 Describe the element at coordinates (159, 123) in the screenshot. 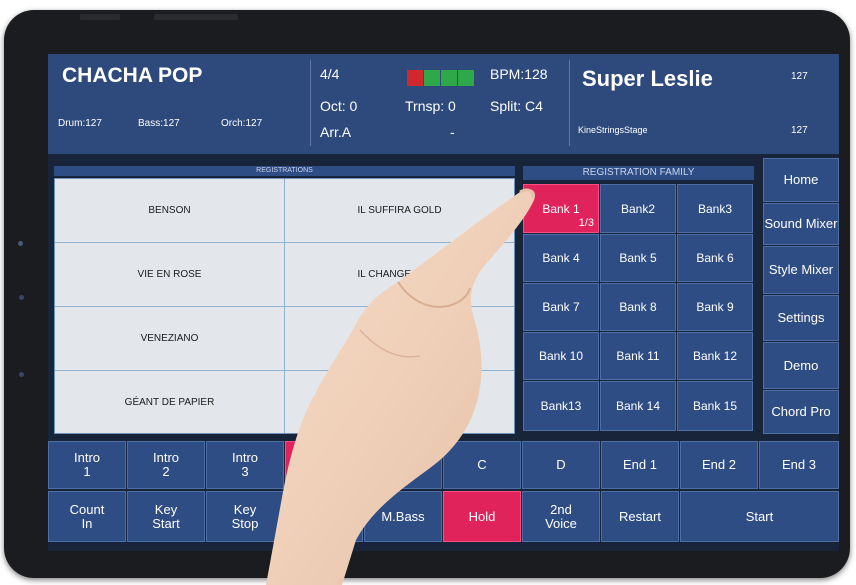

I see `bass-volume: Bass:127` at that location.